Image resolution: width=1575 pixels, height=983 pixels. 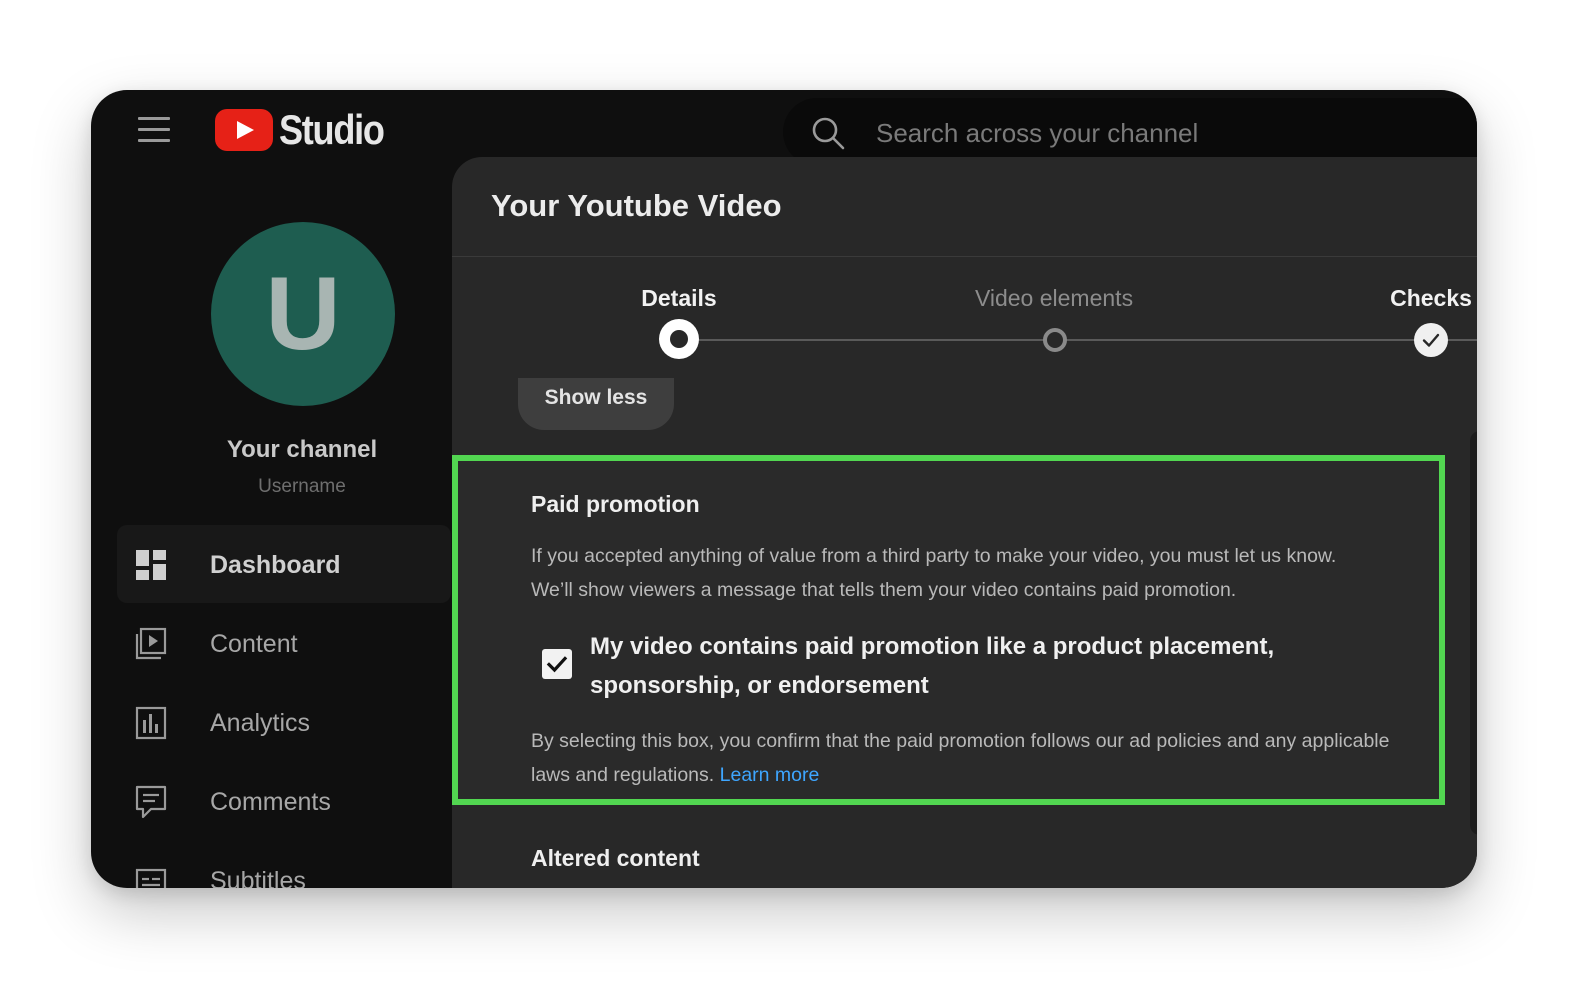 I want to click on paid-promotion-checkbox, so click(x=557, y=664).